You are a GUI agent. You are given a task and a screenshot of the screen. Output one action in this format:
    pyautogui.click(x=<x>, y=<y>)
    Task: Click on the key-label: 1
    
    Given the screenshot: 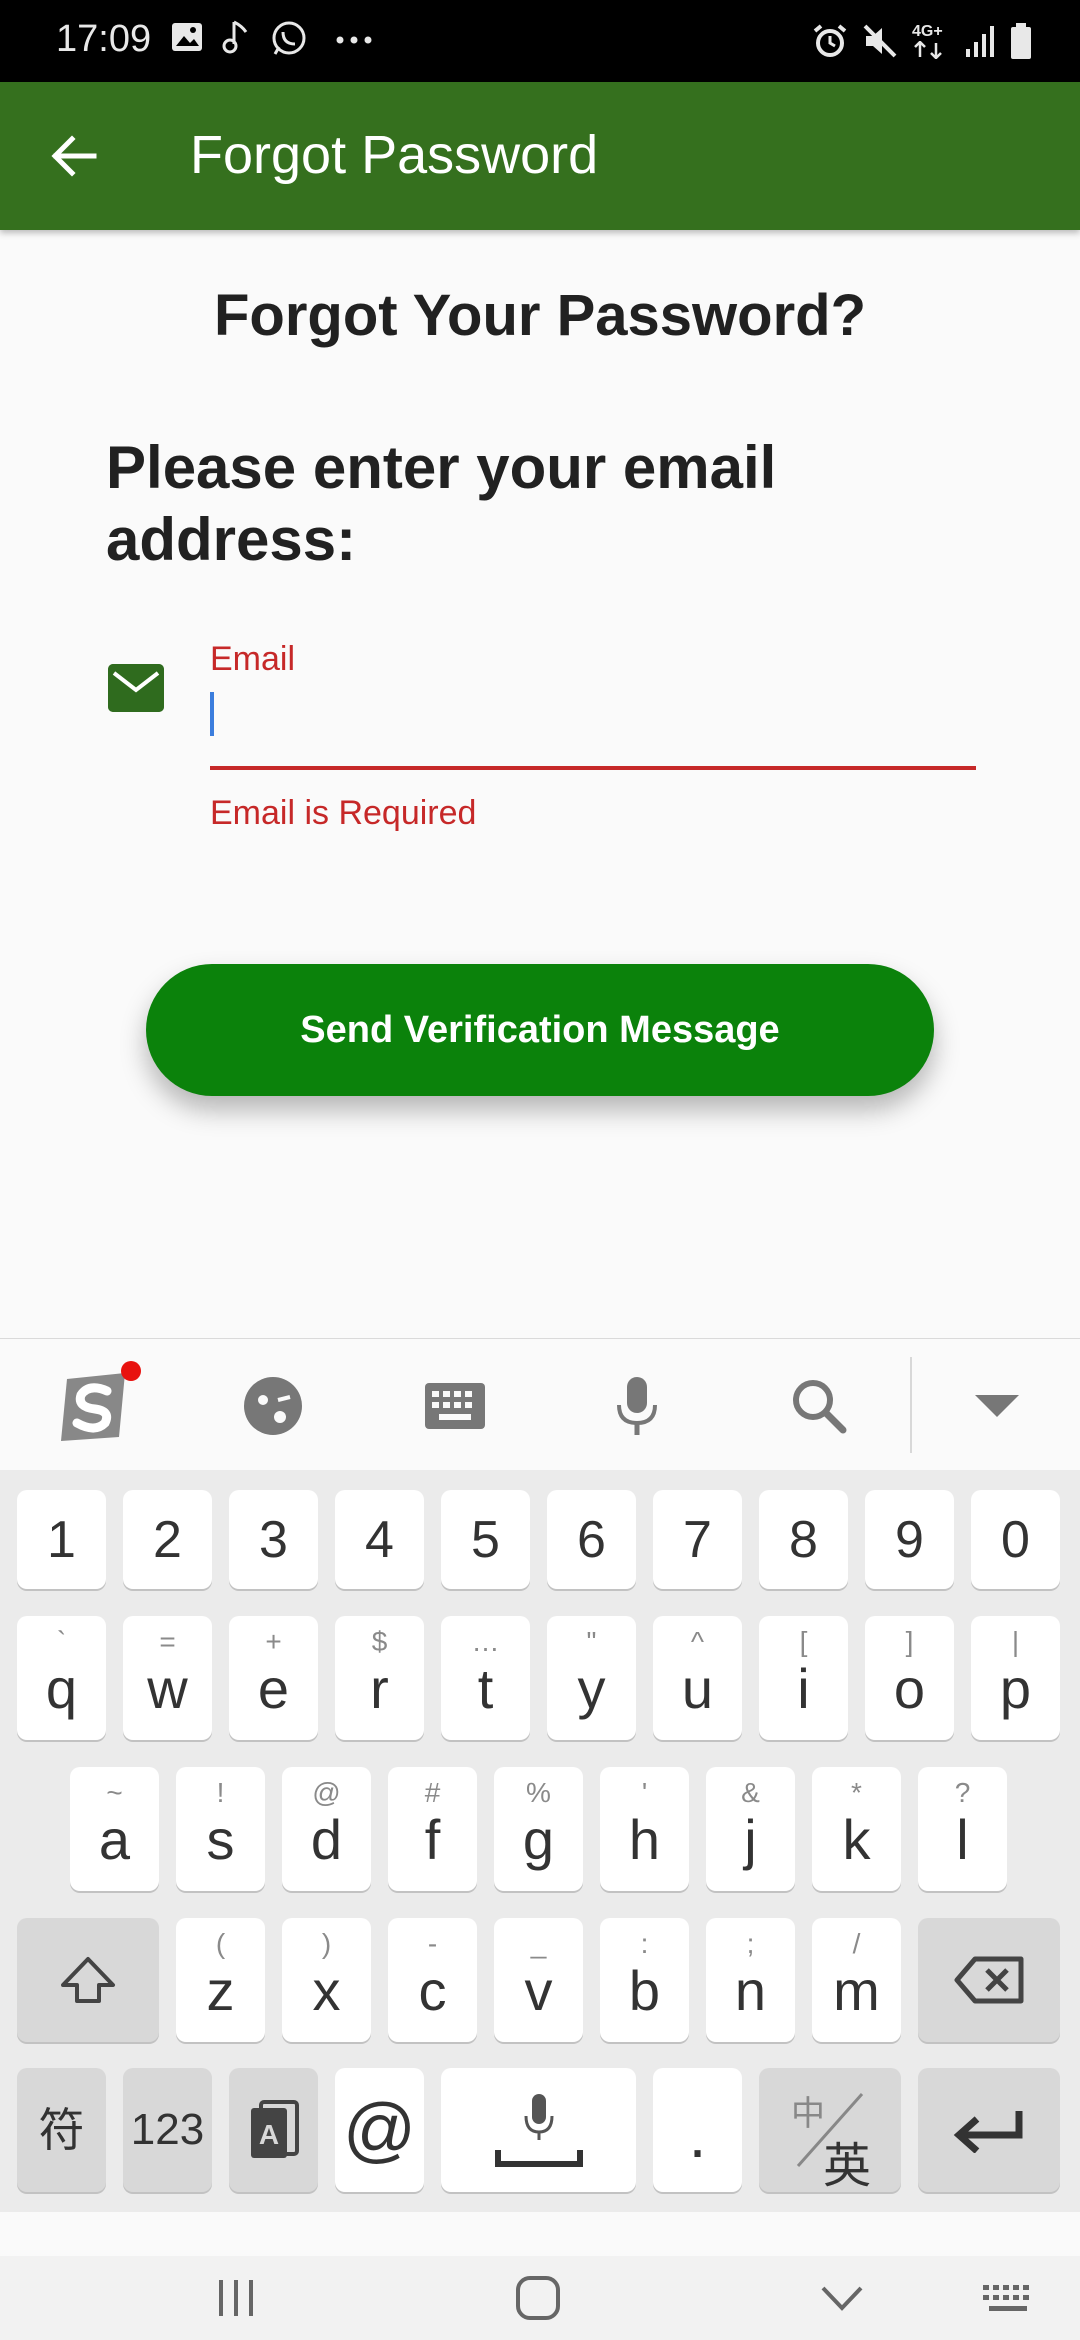 What is the action you would take?
    pyautogui.click(x=61, y=1539)
    